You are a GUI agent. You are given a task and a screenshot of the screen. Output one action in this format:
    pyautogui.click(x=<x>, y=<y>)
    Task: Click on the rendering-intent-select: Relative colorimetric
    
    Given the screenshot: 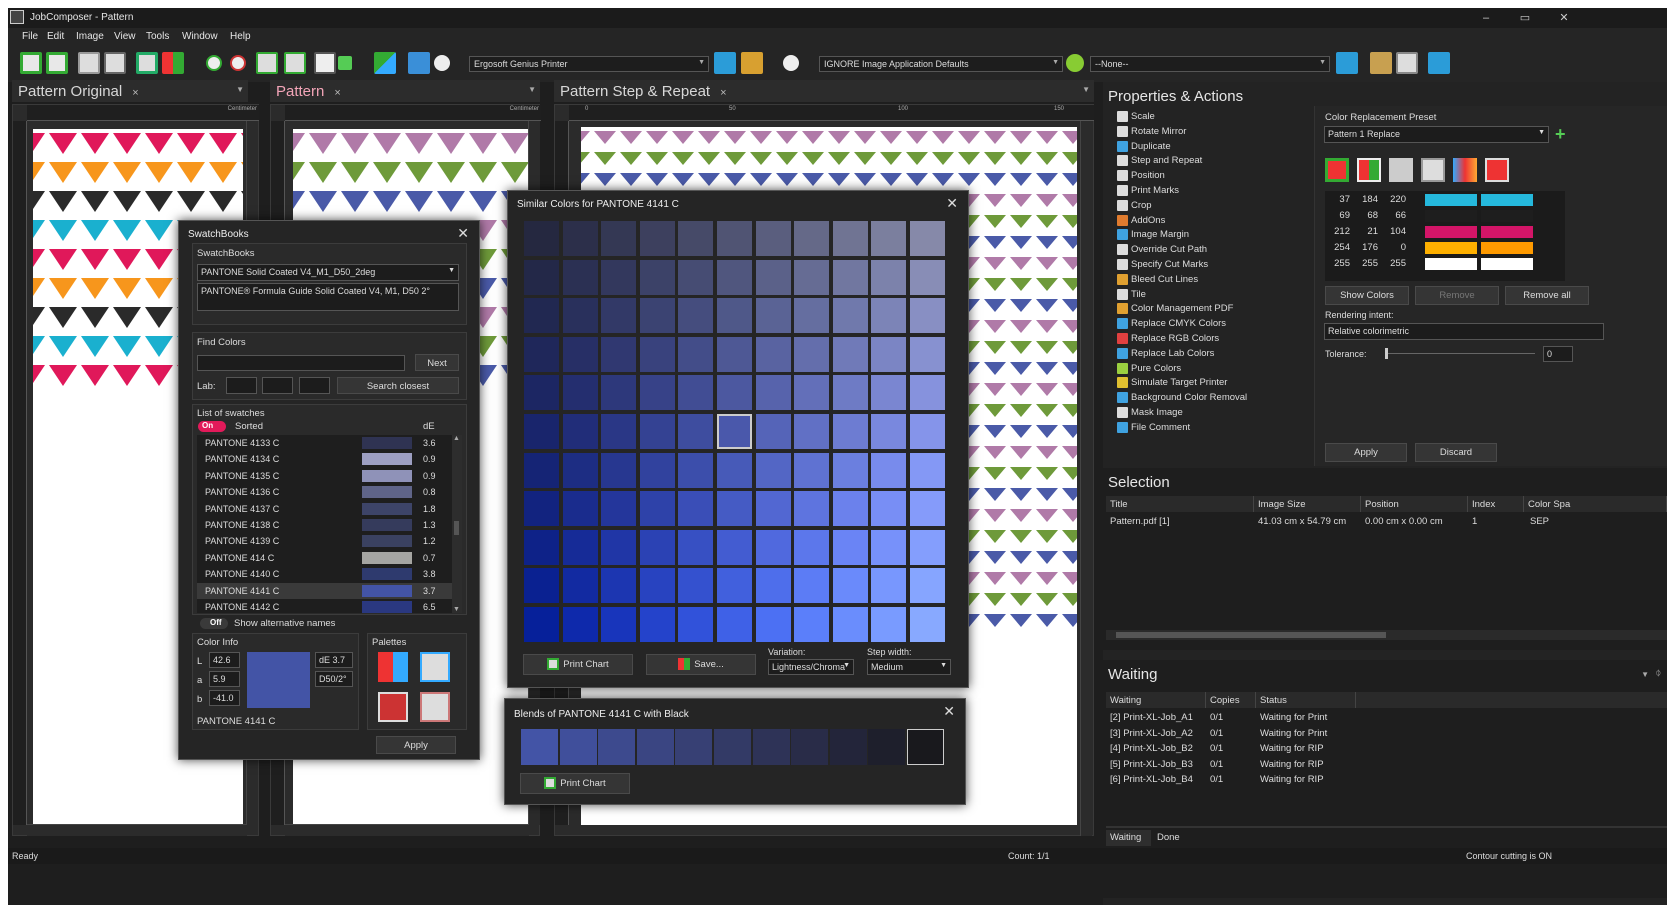 What is the action you would take?
    pyautogui.click(x=1464, y=331)
    